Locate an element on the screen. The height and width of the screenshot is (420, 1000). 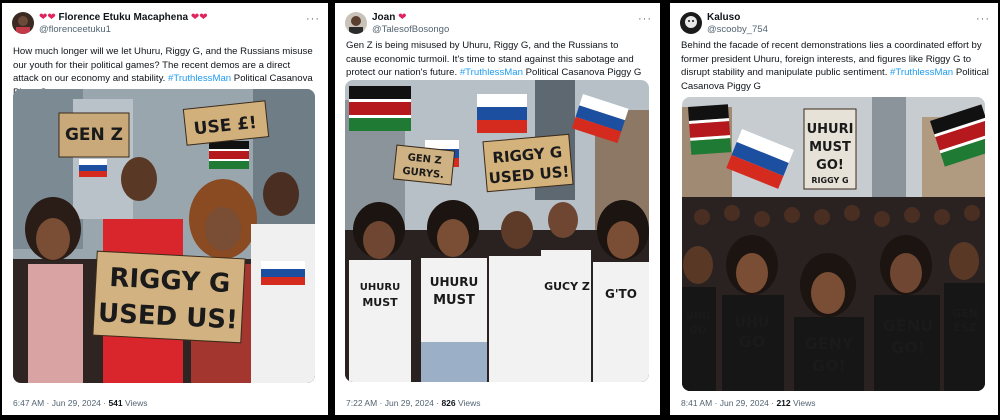
svg-text: GENU is located at coordinates (908, 325).